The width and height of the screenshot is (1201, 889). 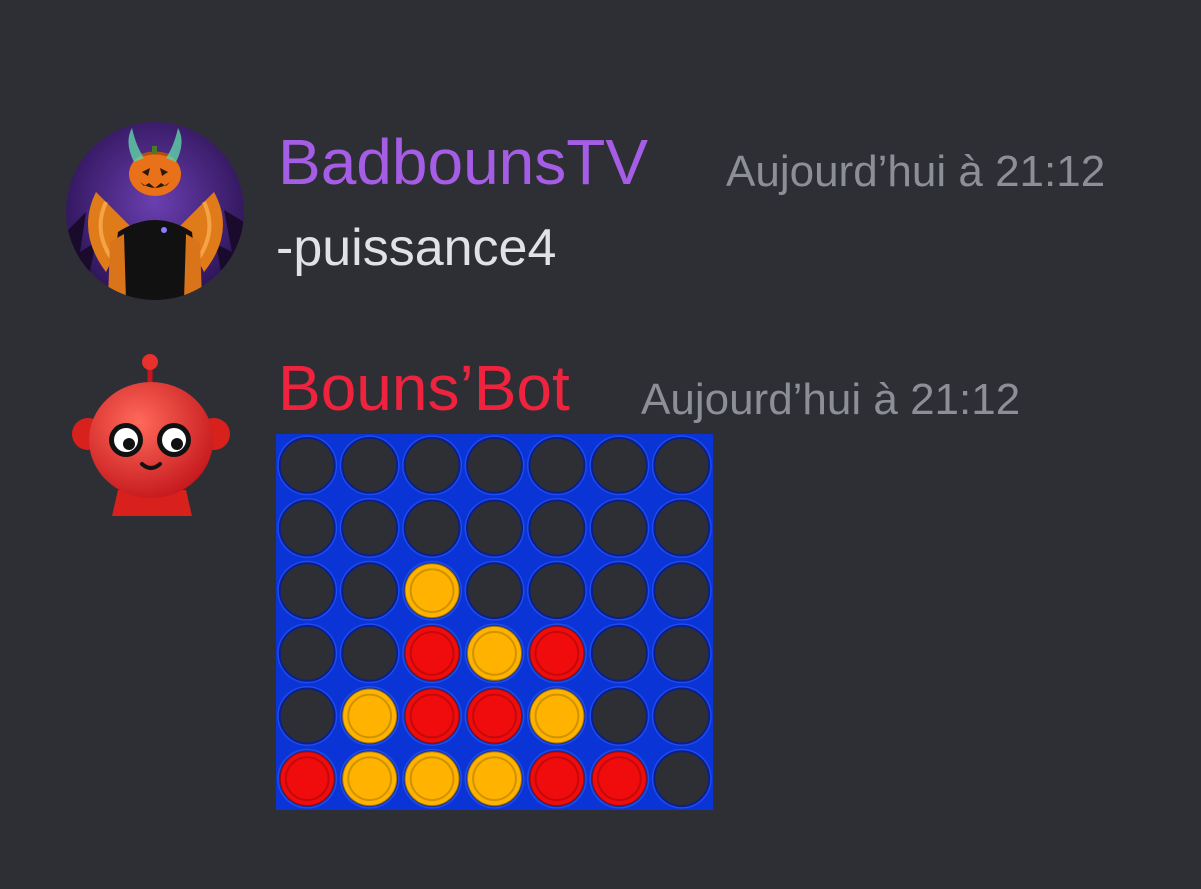 I want to click on red-robot-avatar-icon, so click(x=152, y=434).